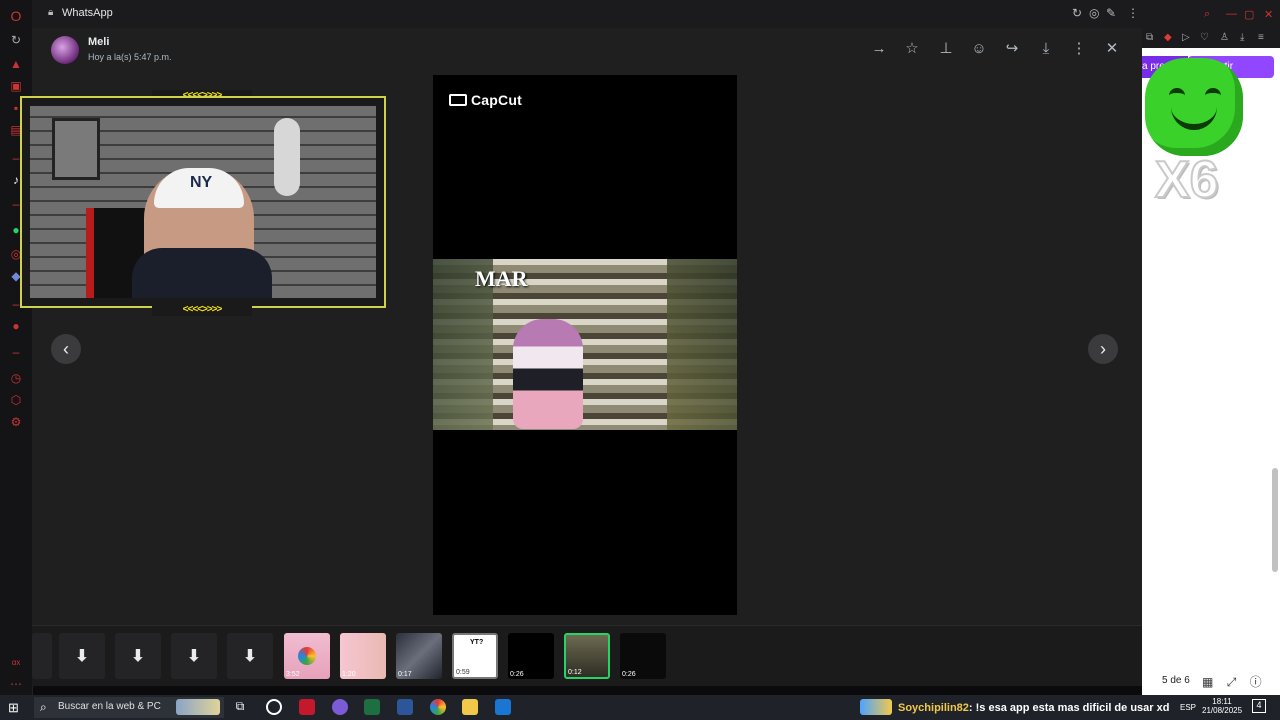 Image resolution: width=1280 pixels, height=720 pixels. I want to click on settings-icon: ⚙, so click(16, 422).